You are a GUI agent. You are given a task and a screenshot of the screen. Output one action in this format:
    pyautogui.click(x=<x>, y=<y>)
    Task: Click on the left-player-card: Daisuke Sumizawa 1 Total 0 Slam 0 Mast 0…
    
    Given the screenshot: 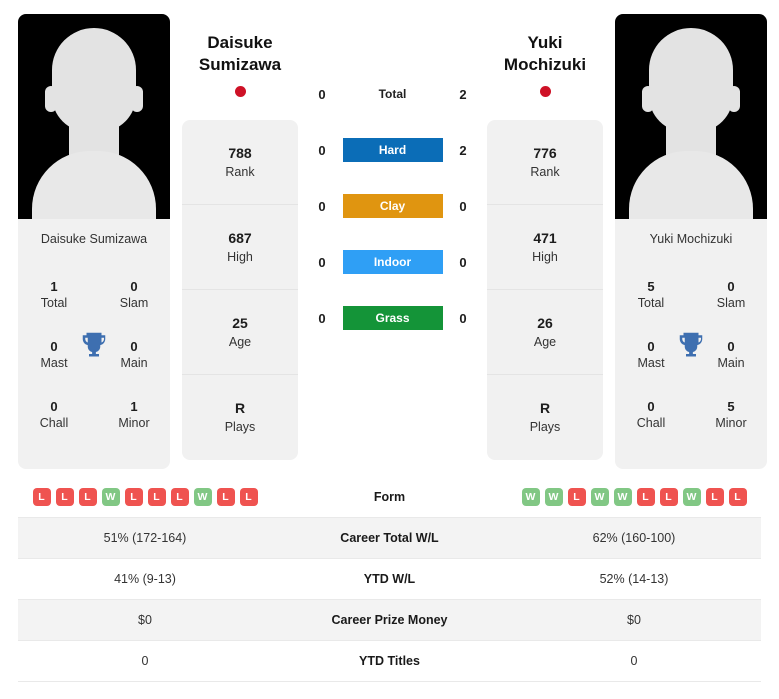 What is the action you would take?
    pyautogui.click(x=94, y=241)
    